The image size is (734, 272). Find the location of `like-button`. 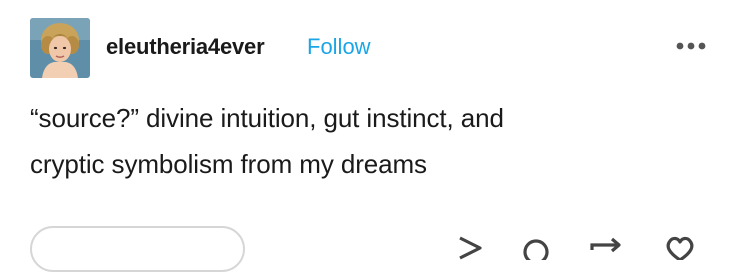

like-button is located at coordinates (680, 246).